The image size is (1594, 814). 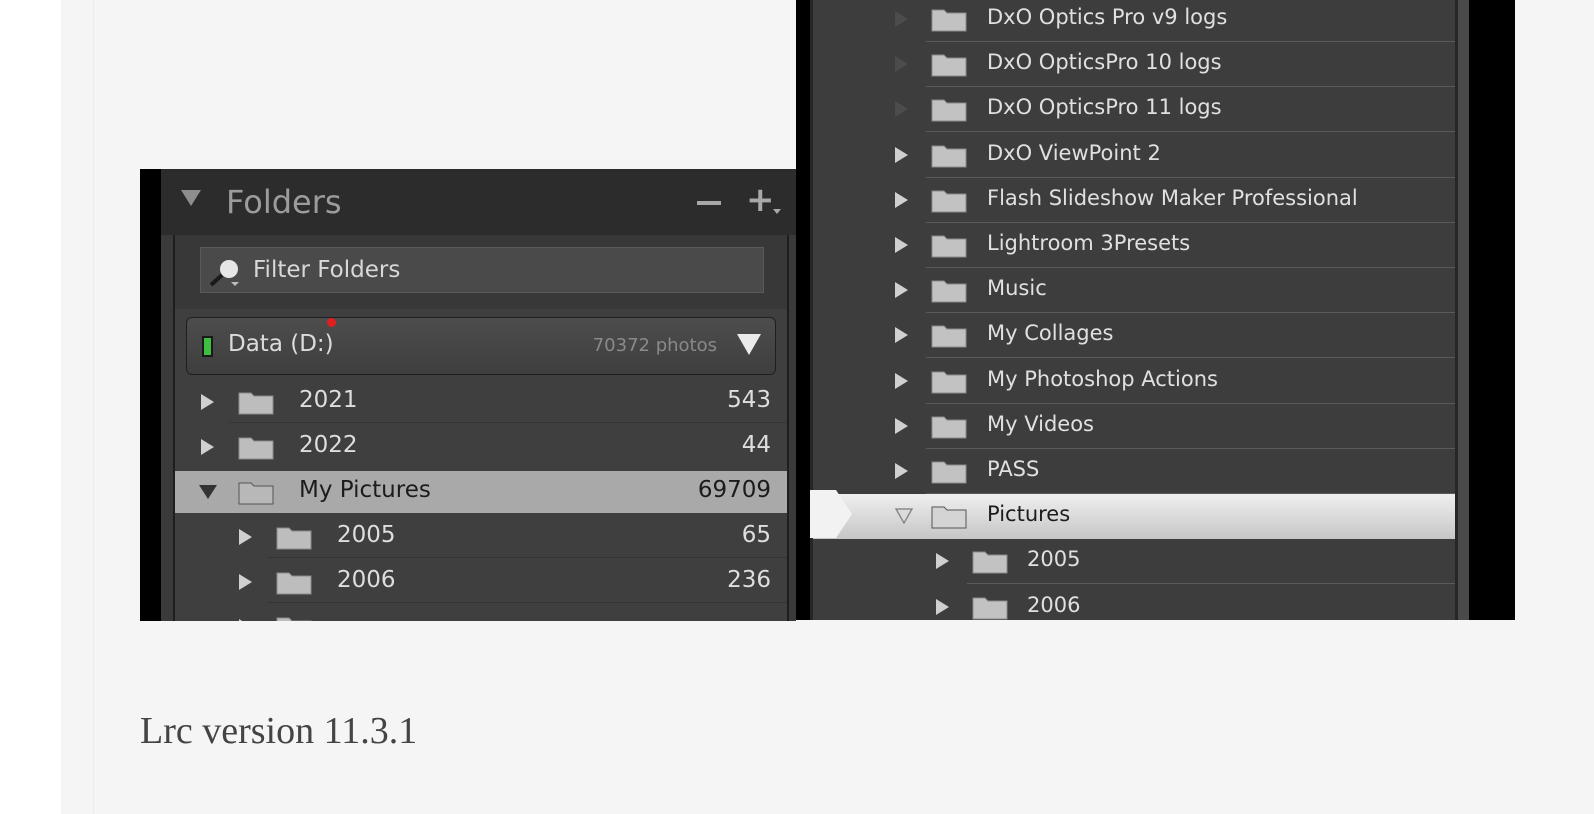 What do you see at coordinates (224, 273) in the screenshot?
I see `search-icon` at bounding box center [224, 273].